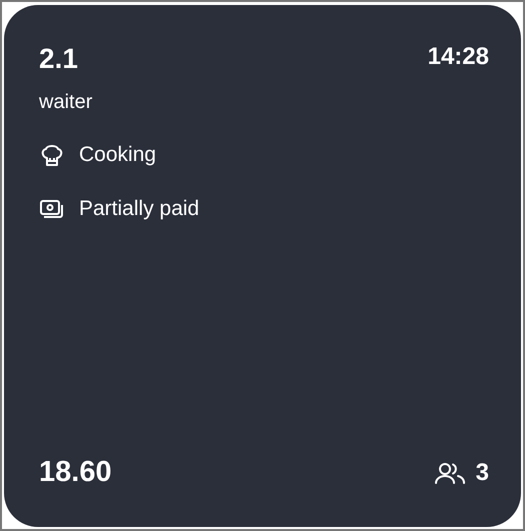 This screenshot has width=525, height=531. Describe the element at coordinates (482, 472) in the screenshot. I see `guest-count: 3` at that location.